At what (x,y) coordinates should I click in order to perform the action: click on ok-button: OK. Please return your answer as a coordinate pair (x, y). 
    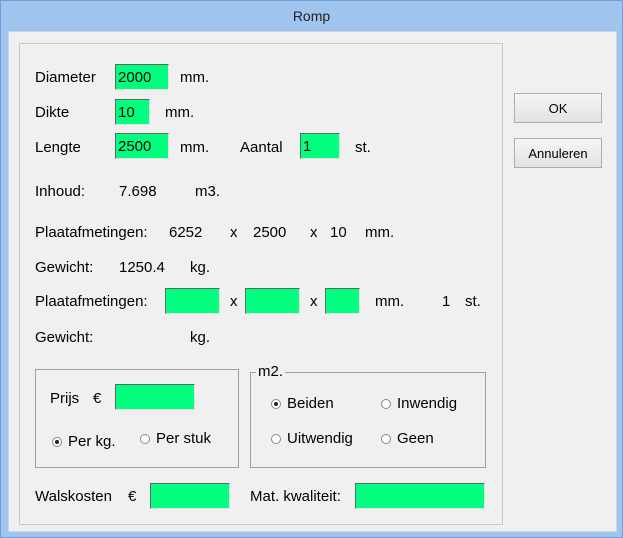
    Looking at the image, I should click on (558, 108).